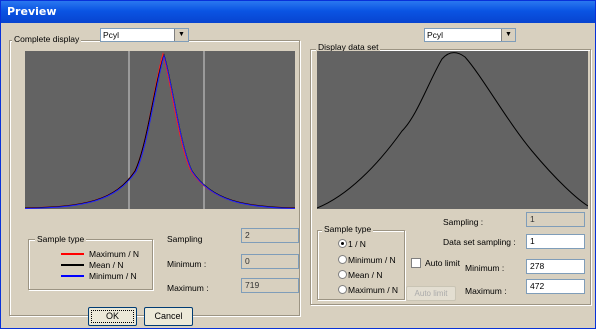 This screenshot has width=596, height=329. What do you see at coordinates (479, 242) in the screenshot?
I see `data-set-sampling-label: Data set sampling :` at bounding box center [479, 242].